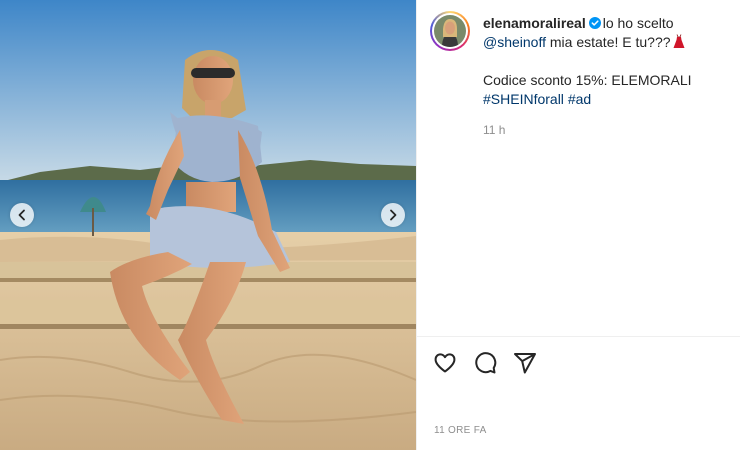 This screenshot has height=450, width=740. Describe the element at coordinates (610, 42) in the screenshot. I see `caption-continued: mia estate! E tu???` at that location.